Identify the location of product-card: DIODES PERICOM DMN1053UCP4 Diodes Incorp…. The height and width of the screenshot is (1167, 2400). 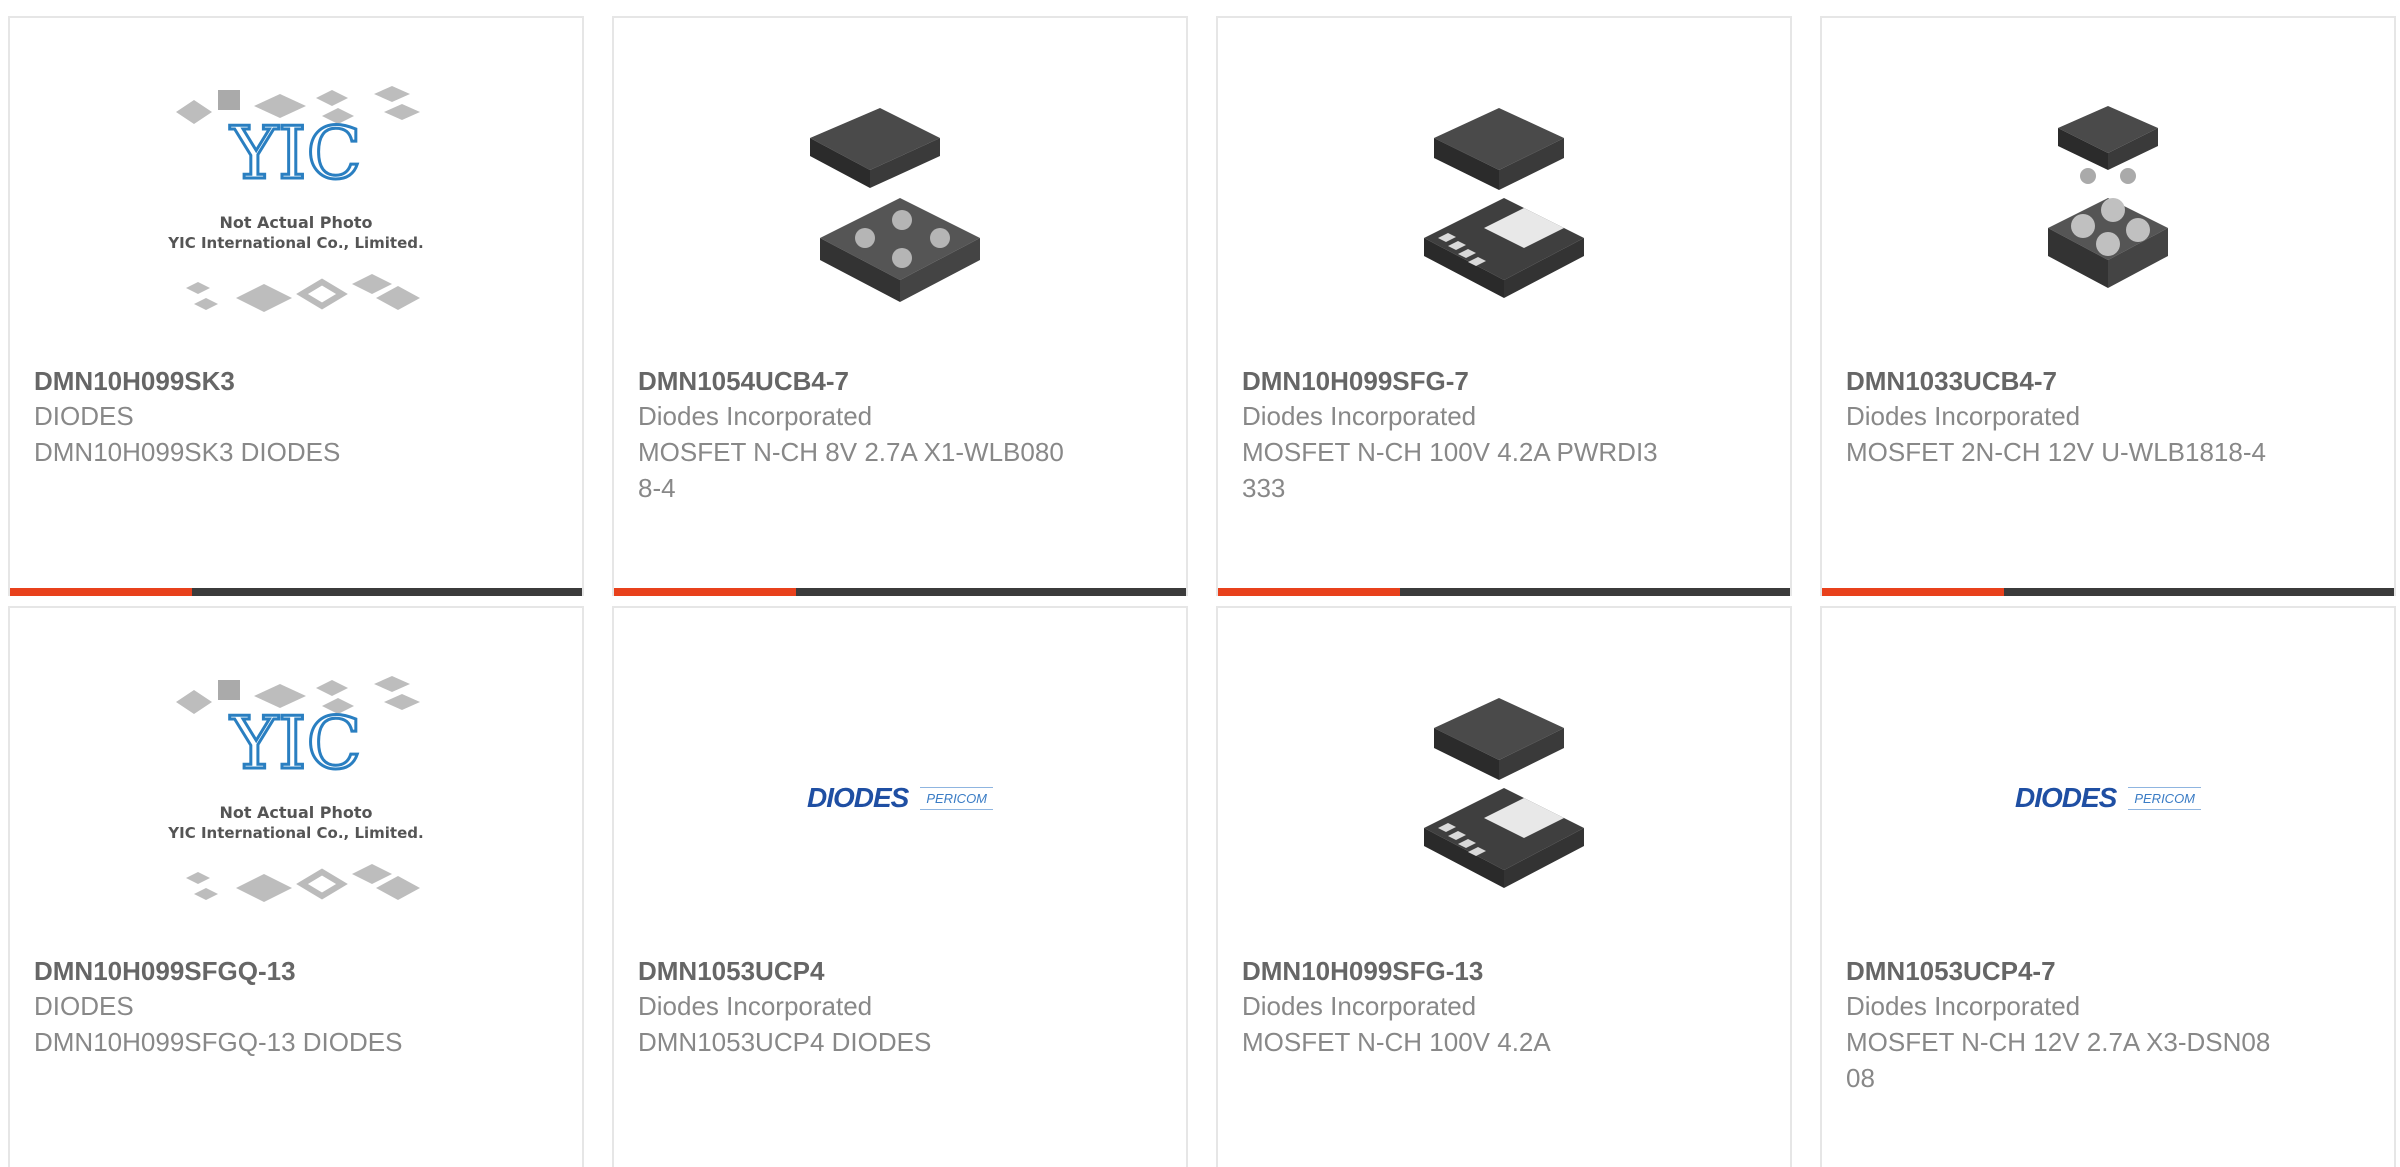
(900, 886).